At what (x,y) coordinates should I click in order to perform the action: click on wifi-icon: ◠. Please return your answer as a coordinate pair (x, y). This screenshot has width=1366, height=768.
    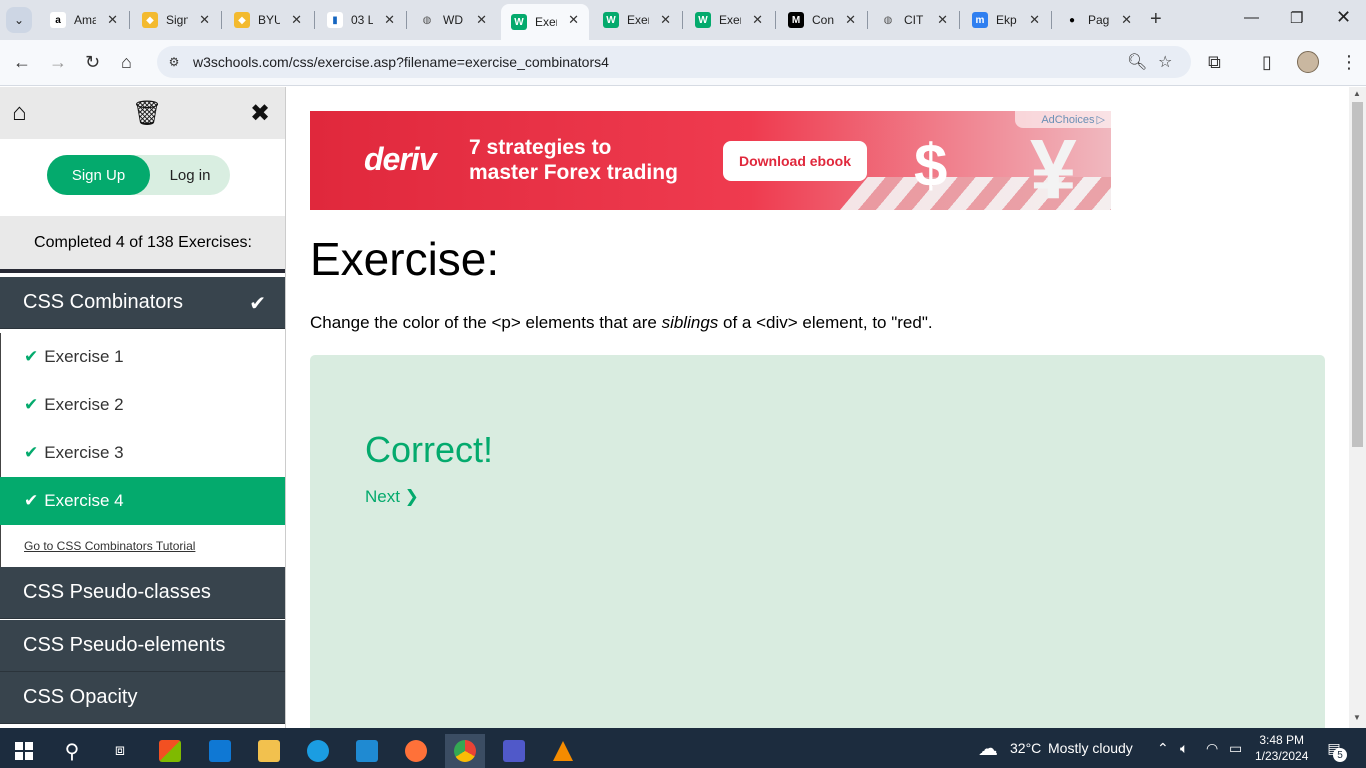
    Looking at the image, I should click on (1212, 748).